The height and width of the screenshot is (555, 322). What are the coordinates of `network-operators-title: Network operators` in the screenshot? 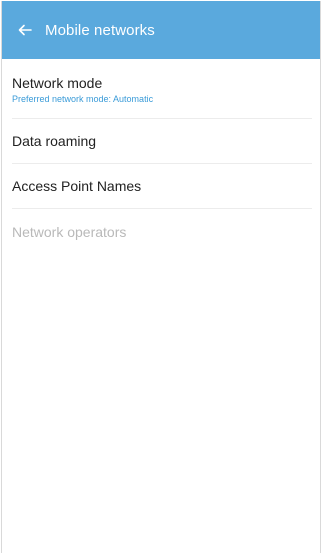 It's located at (69, 231).